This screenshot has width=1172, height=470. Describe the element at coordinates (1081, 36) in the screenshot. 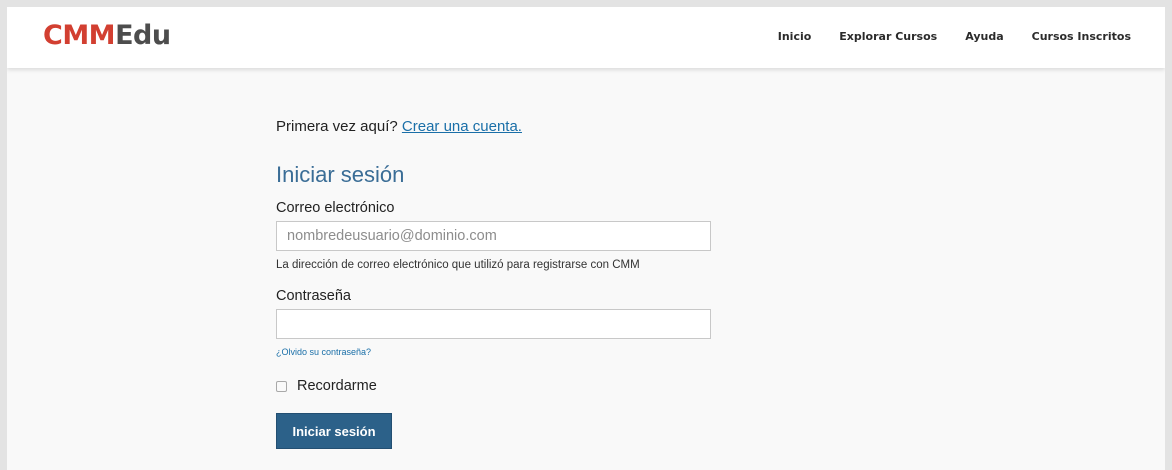

I see `nav-item-cursos-inscritos: Cursos Inscritos` at that location.